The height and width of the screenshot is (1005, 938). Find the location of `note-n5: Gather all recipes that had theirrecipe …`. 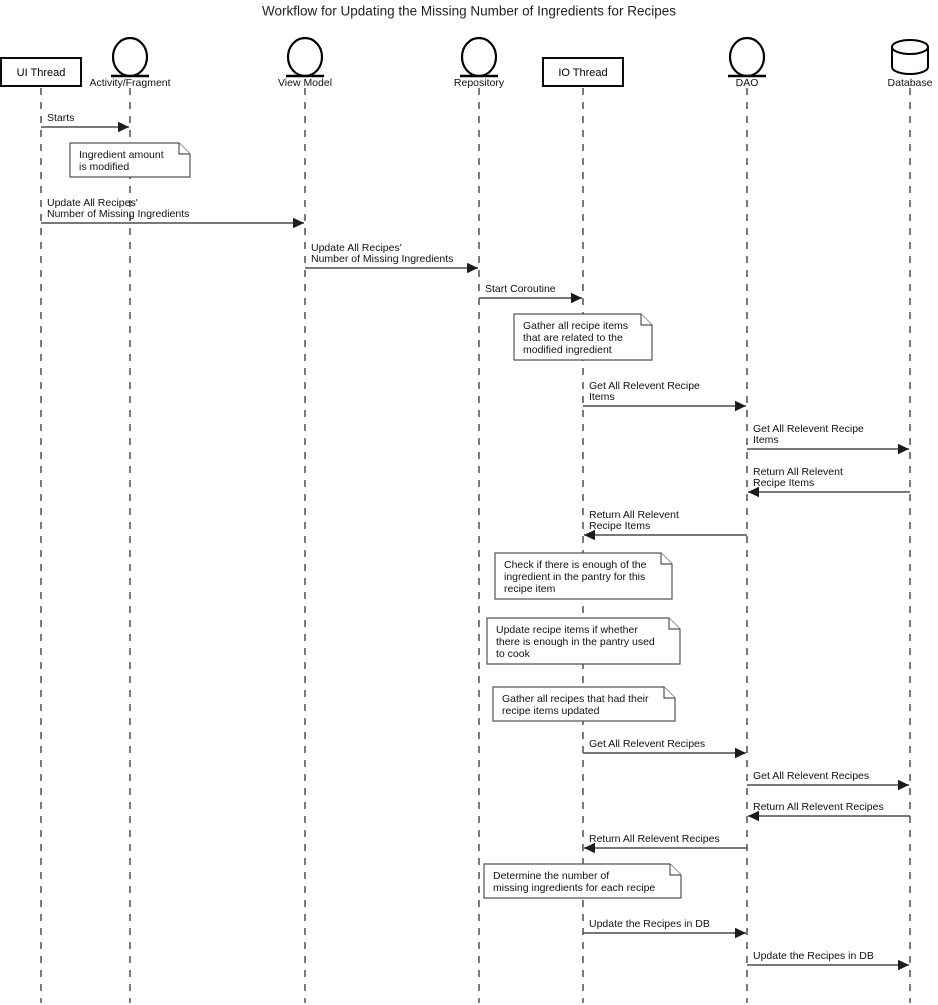

note-n5: Gather all recipes that had theirrecipe … is located at coordinates (584, 704).